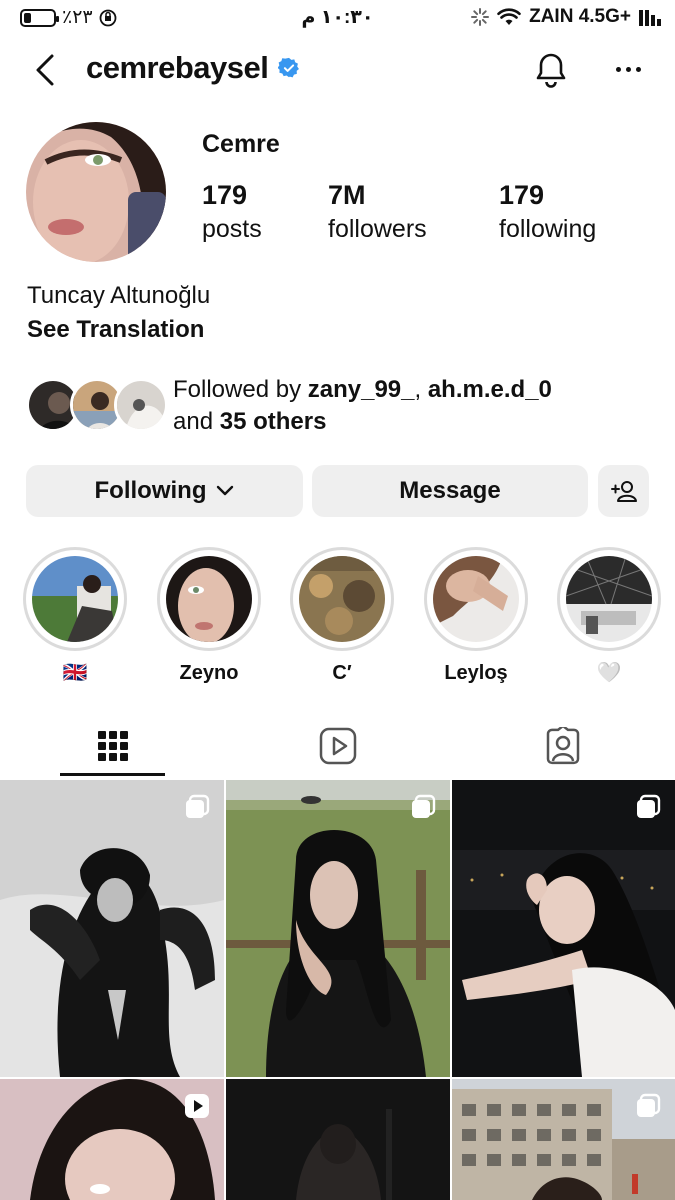 The width and height of the screenshot is (675, 1200). Describe the element at coordinates (490, 389) in the screenshot. I see `mutual-user: ah.m.e.d_0` at that location.